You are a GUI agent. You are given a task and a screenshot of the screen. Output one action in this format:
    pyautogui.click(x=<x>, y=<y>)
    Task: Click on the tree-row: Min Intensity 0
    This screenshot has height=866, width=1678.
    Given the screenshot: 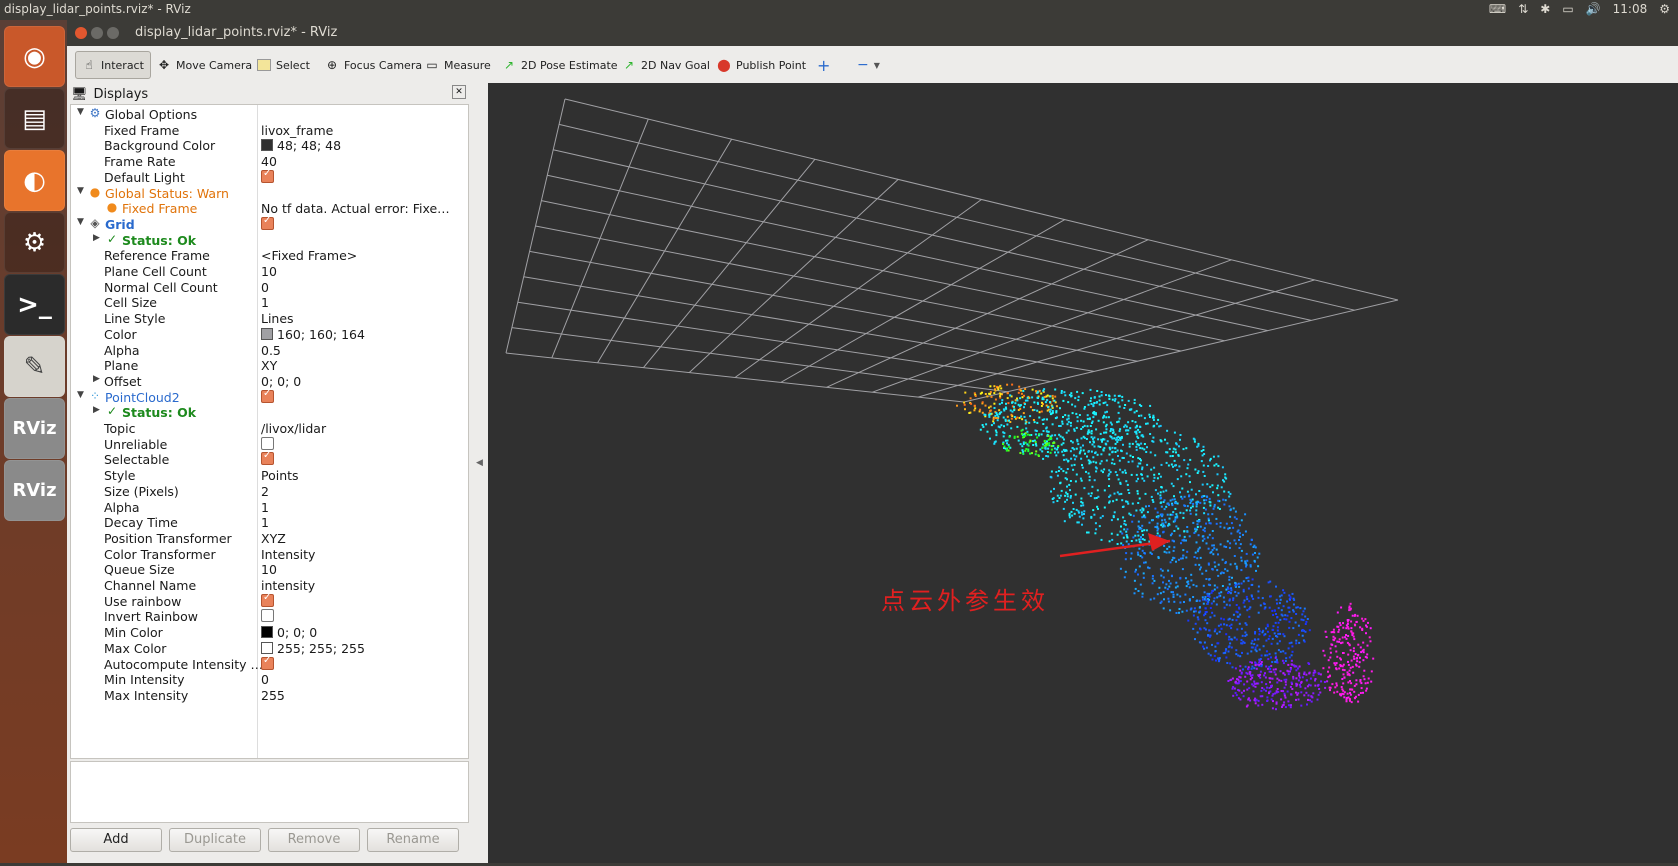 What is the action you would take?
    pyautogui.click(x=269, y=679)
    